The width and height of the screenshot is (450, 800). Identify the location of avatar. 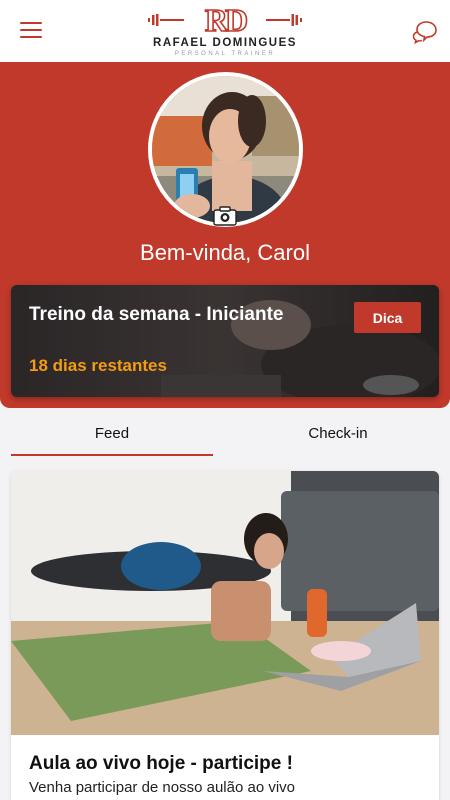
(225, 149).